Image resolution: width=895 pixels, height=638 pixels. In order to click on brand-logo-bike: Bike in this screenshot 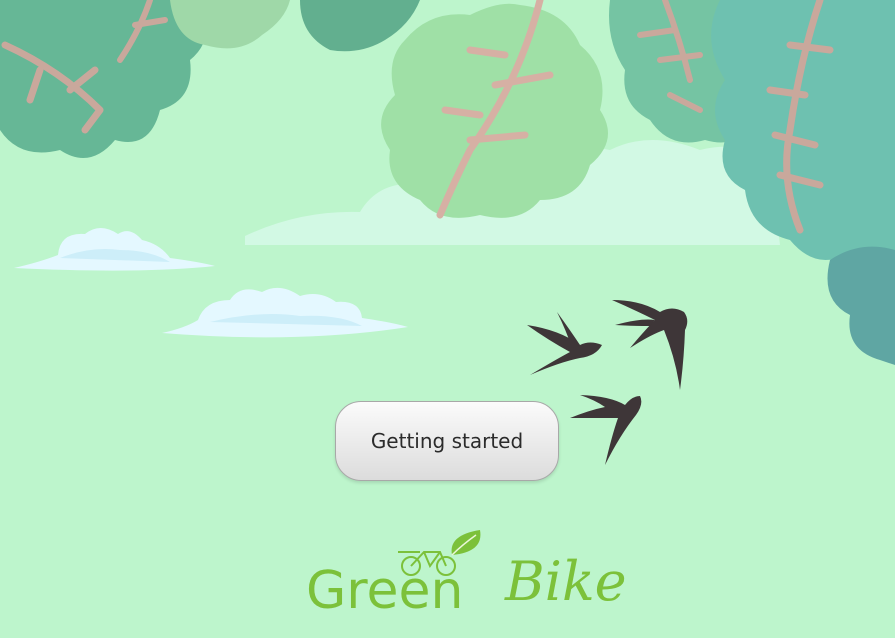, I will do `click(565, 581)`.